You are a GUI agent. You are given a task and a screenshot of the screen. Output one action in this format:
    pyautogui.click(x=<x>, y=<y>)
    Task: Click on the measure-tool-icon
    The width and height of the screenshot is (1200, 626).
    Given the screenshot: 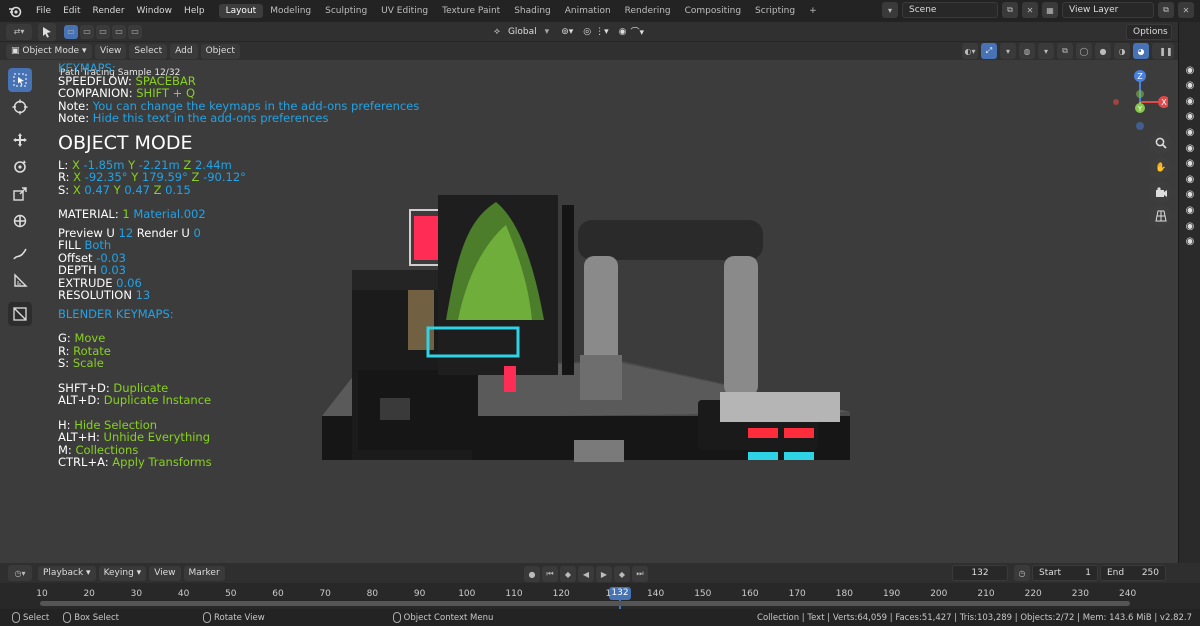 What is the action you would take?
    pyautogui.click(x=20, y=281)
    